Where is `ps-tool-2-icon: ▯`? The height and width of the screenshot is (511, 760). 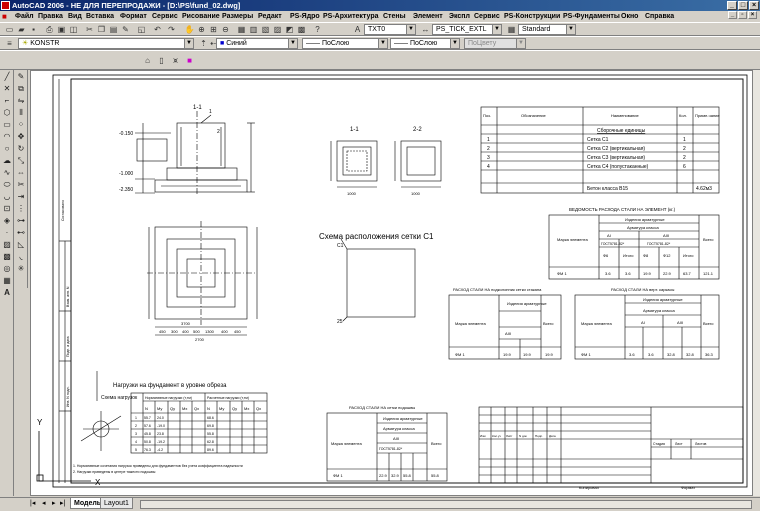 ps-tool-2-icon: ▯ is located at coordinates (161, 60).